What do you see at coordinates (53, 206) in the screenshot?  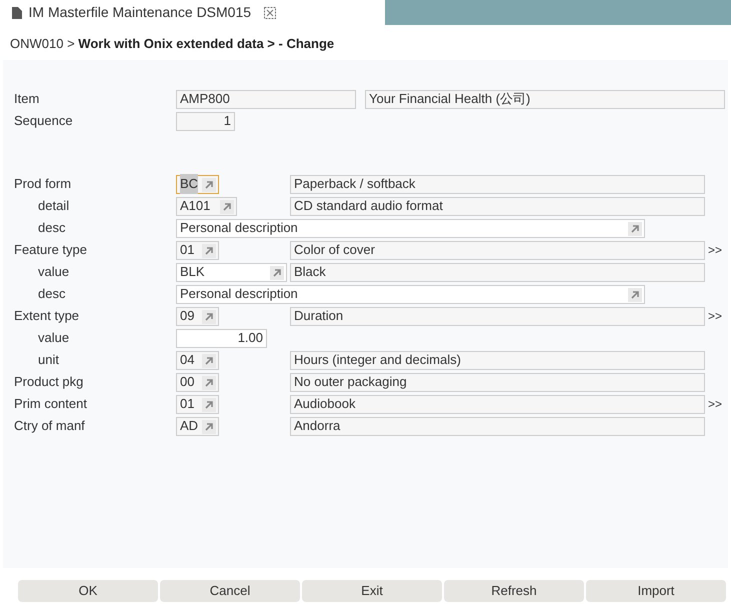 I see `field-label: detail` at bounding box center [53, 206].